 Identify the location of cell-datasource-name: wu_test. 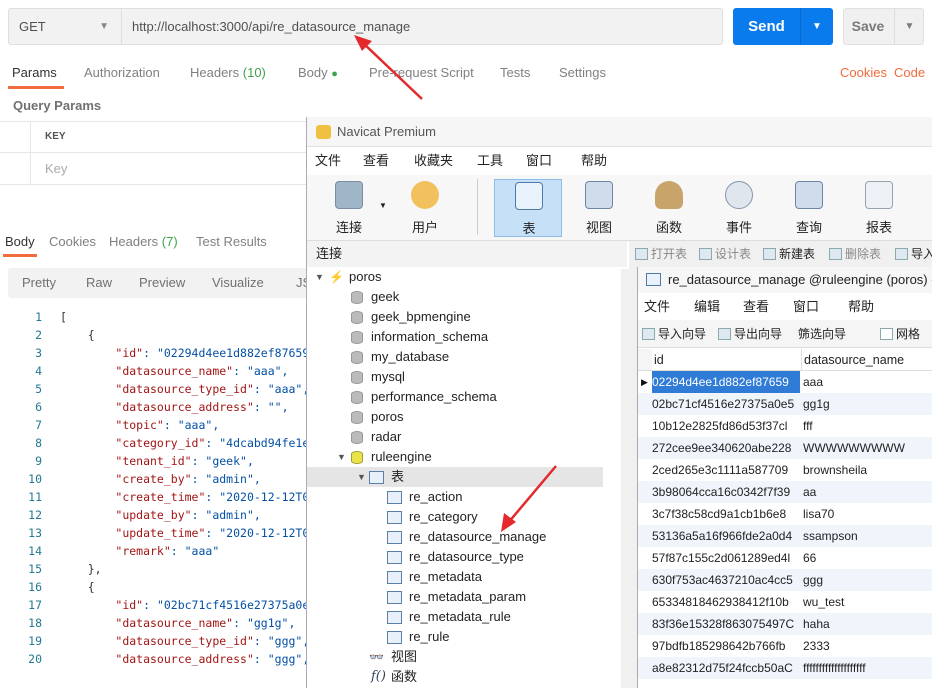
(823, 602).